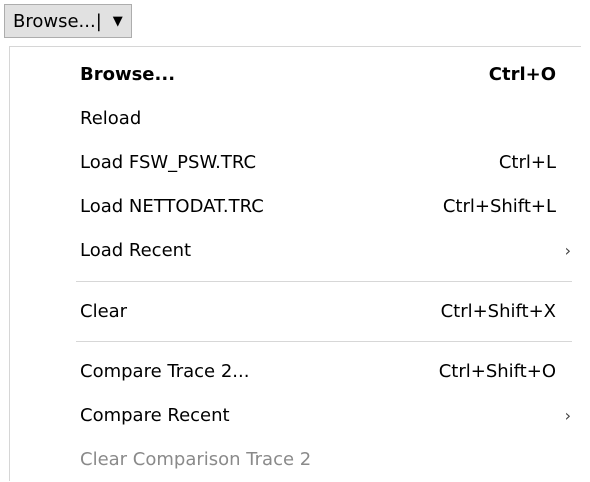 The height and width of the screenshot is (482, 590). I want to click on menu-item-clear-comparison-trace-2: Clear Comparison Trace 2, so click(295, 460).